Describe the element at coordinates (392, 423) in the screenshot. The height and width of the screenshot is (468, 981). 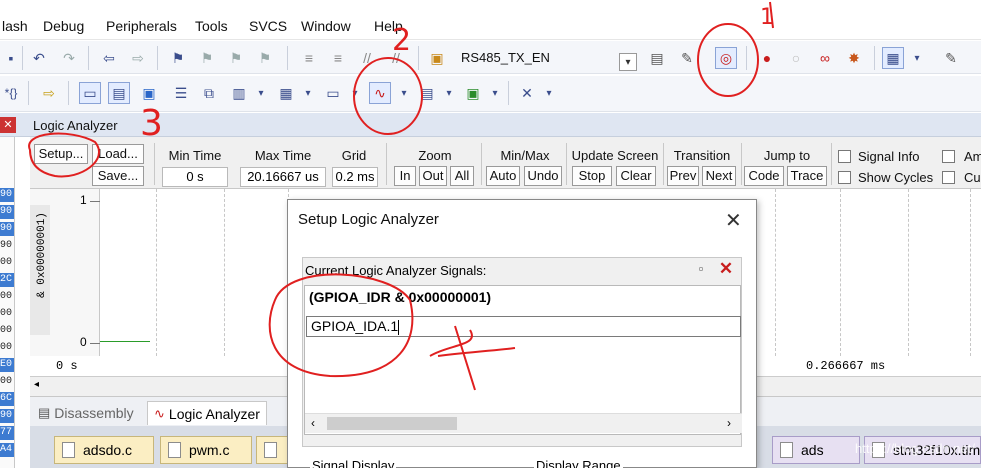
I see `scrollbar-thumb` at that location.